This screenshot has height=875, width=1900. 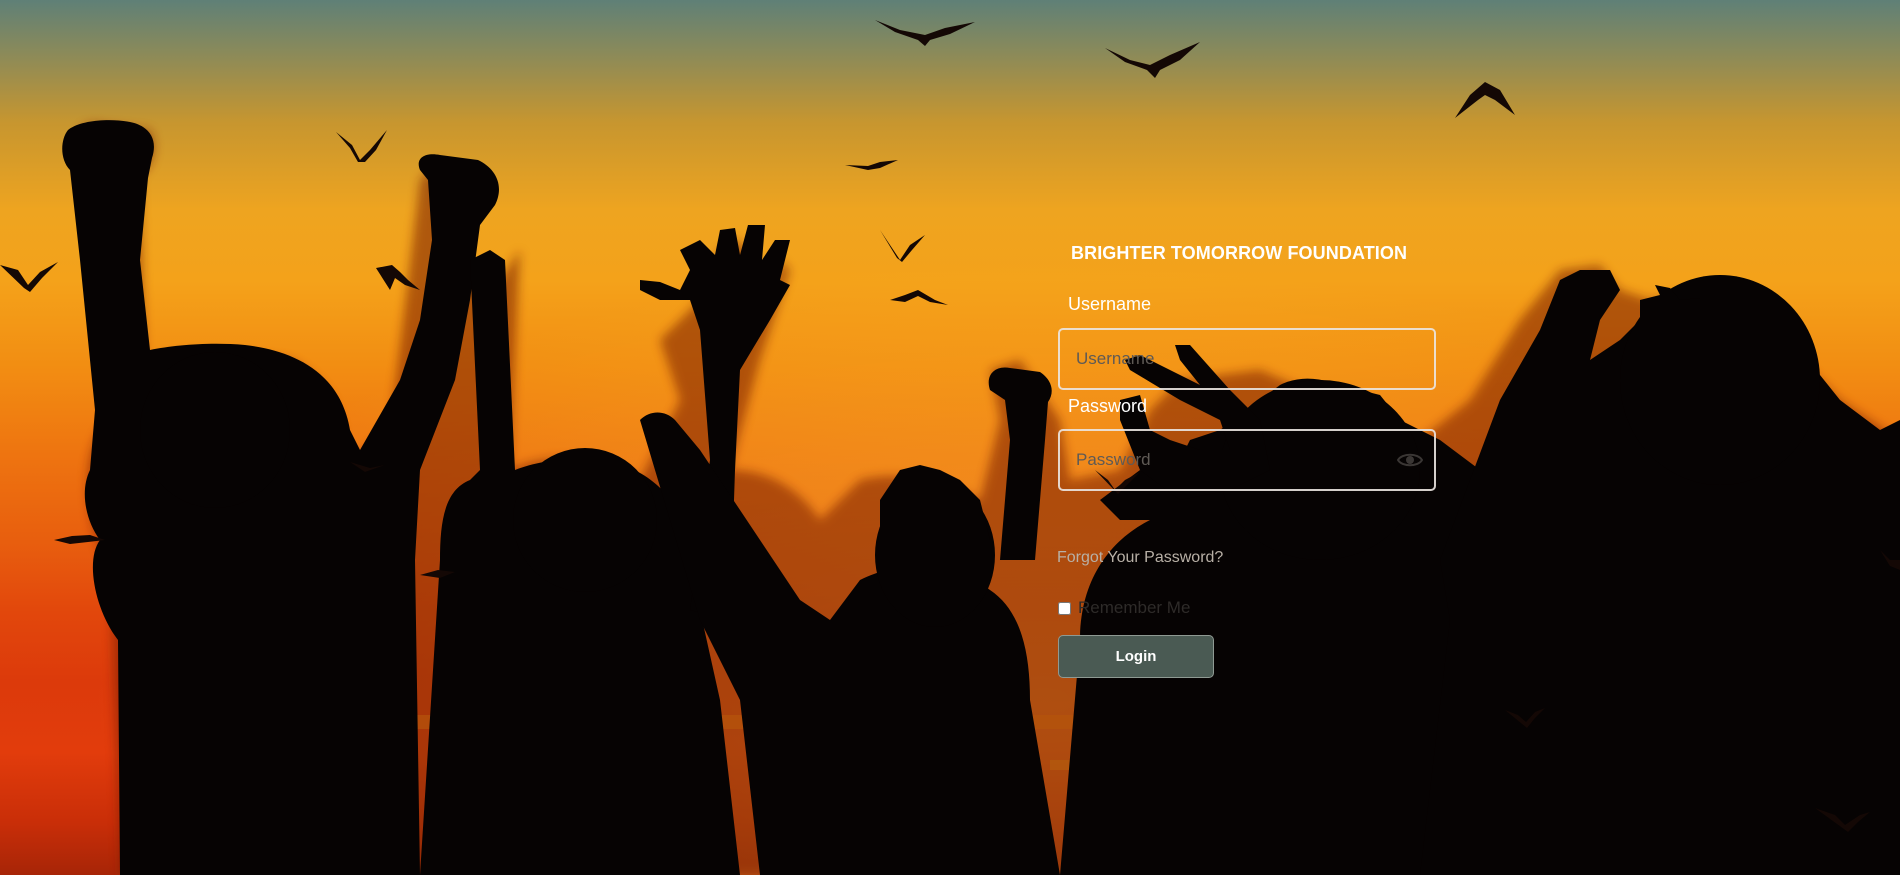 I want to click on remember-me-row: Remember Me, so click(x=1123, y=608).